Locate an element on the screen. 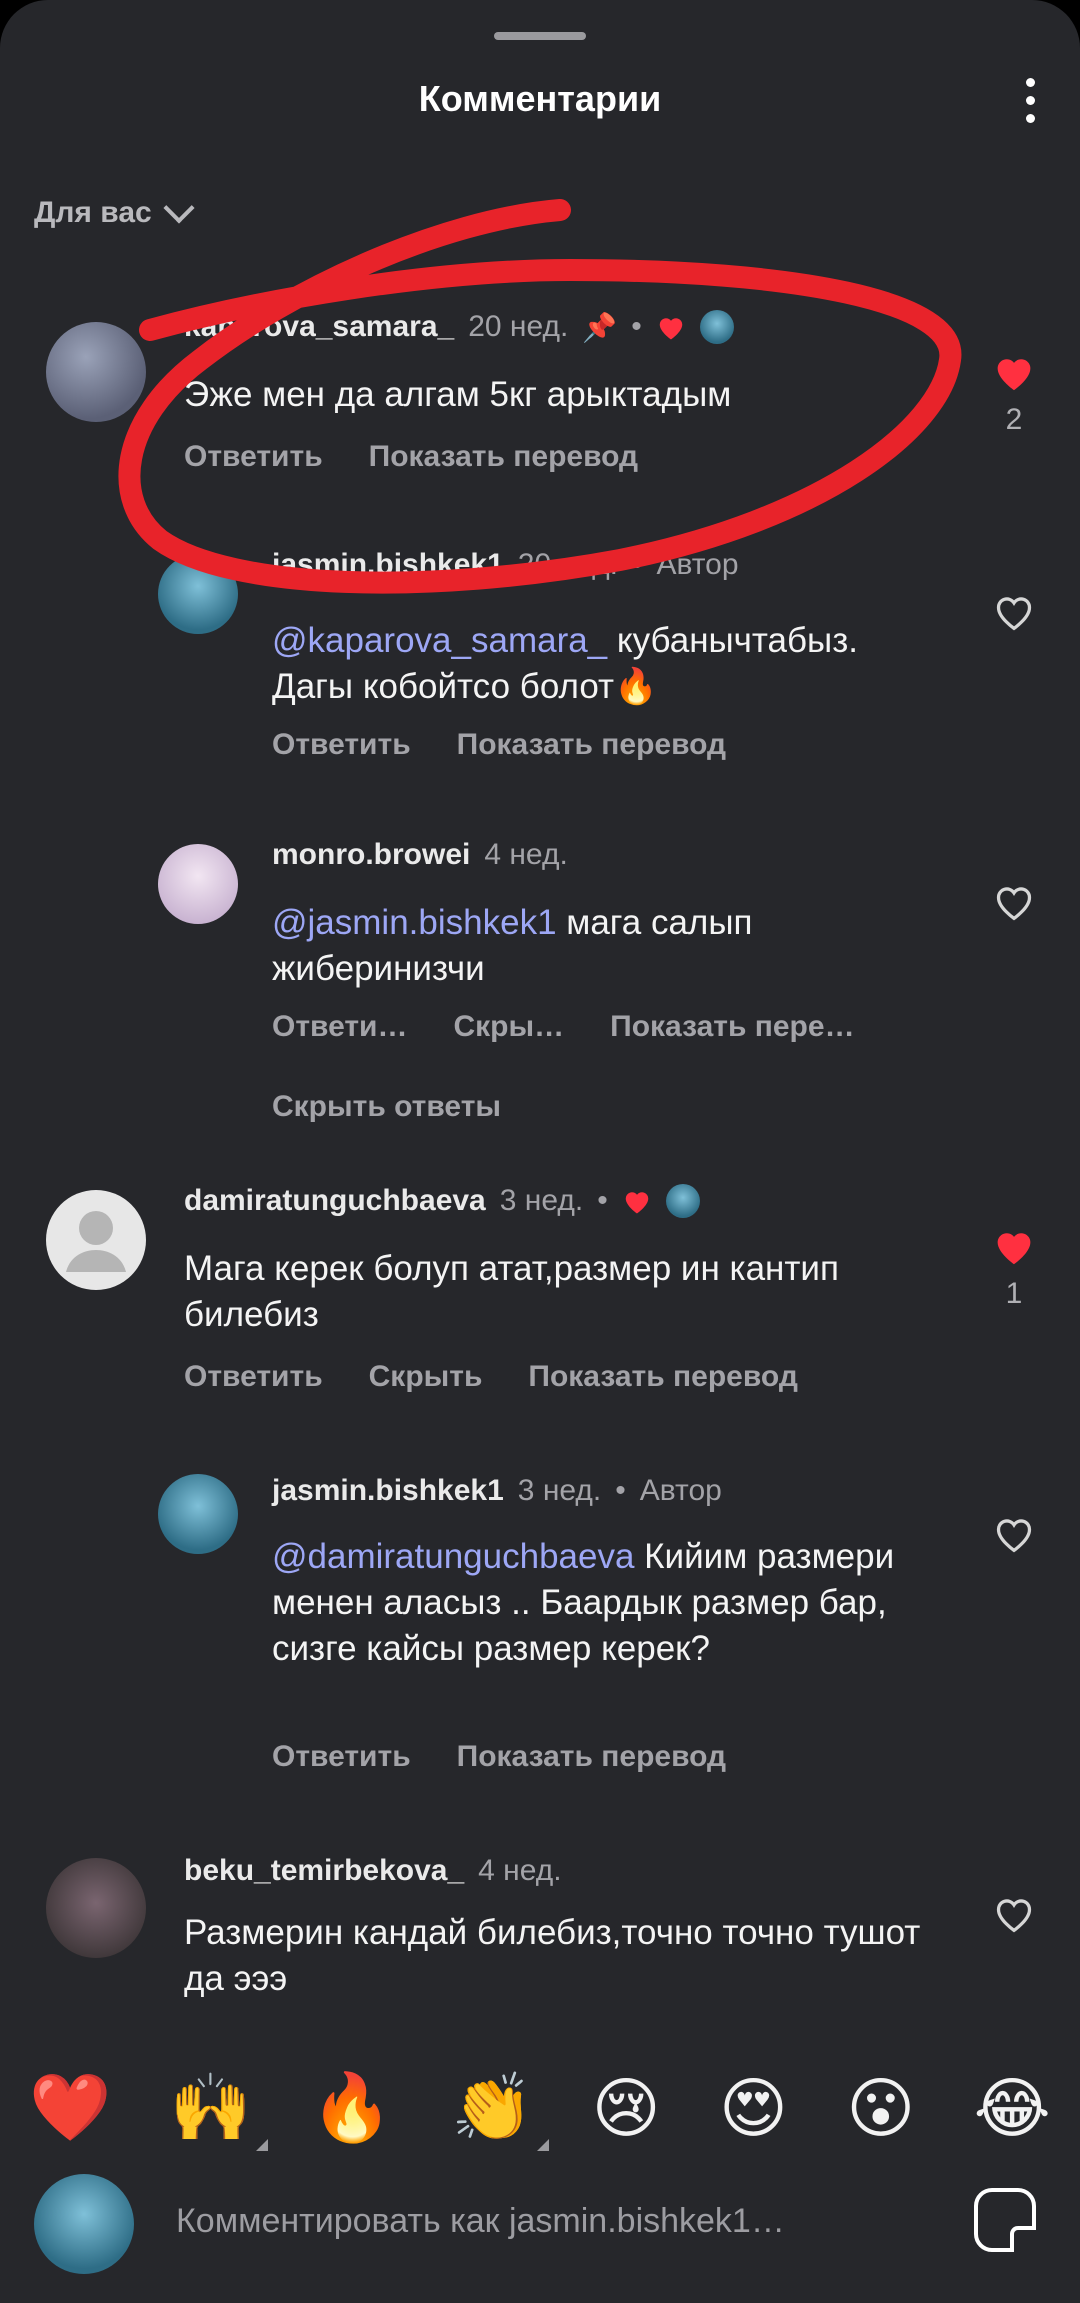 The image size is (1080, 2303). filter-label: Для вас is located at coordinates (93, 212).